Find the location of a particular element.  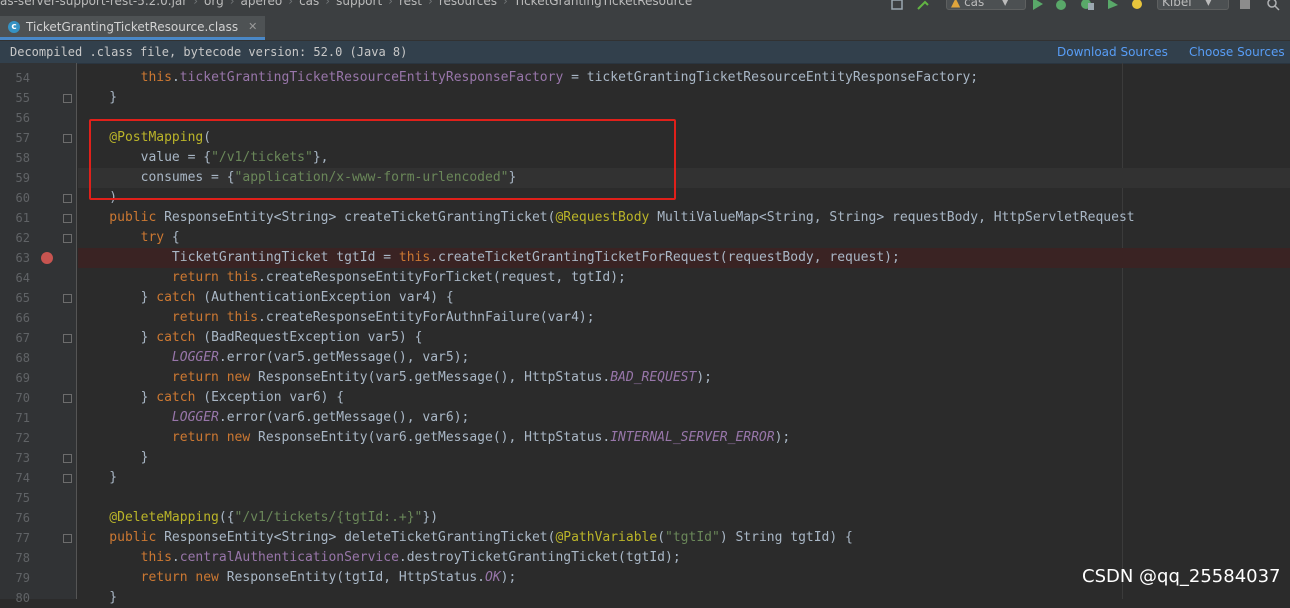

chevron-down-icon: ▾ is located at coordinates (1208, 4).